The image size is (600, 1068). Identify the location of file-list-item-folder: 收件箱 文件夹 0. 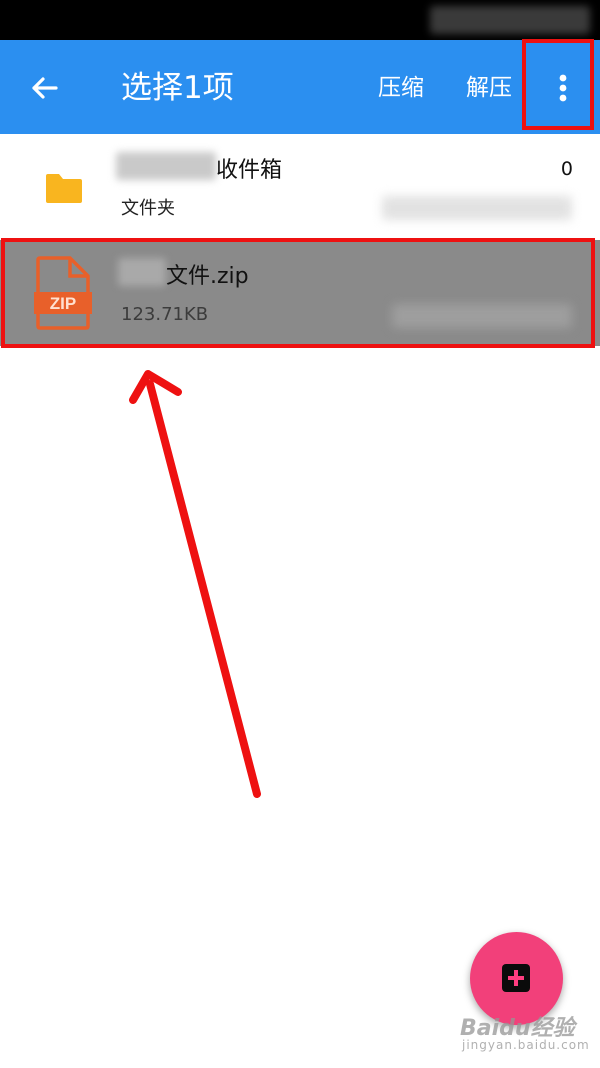
(300, 186).